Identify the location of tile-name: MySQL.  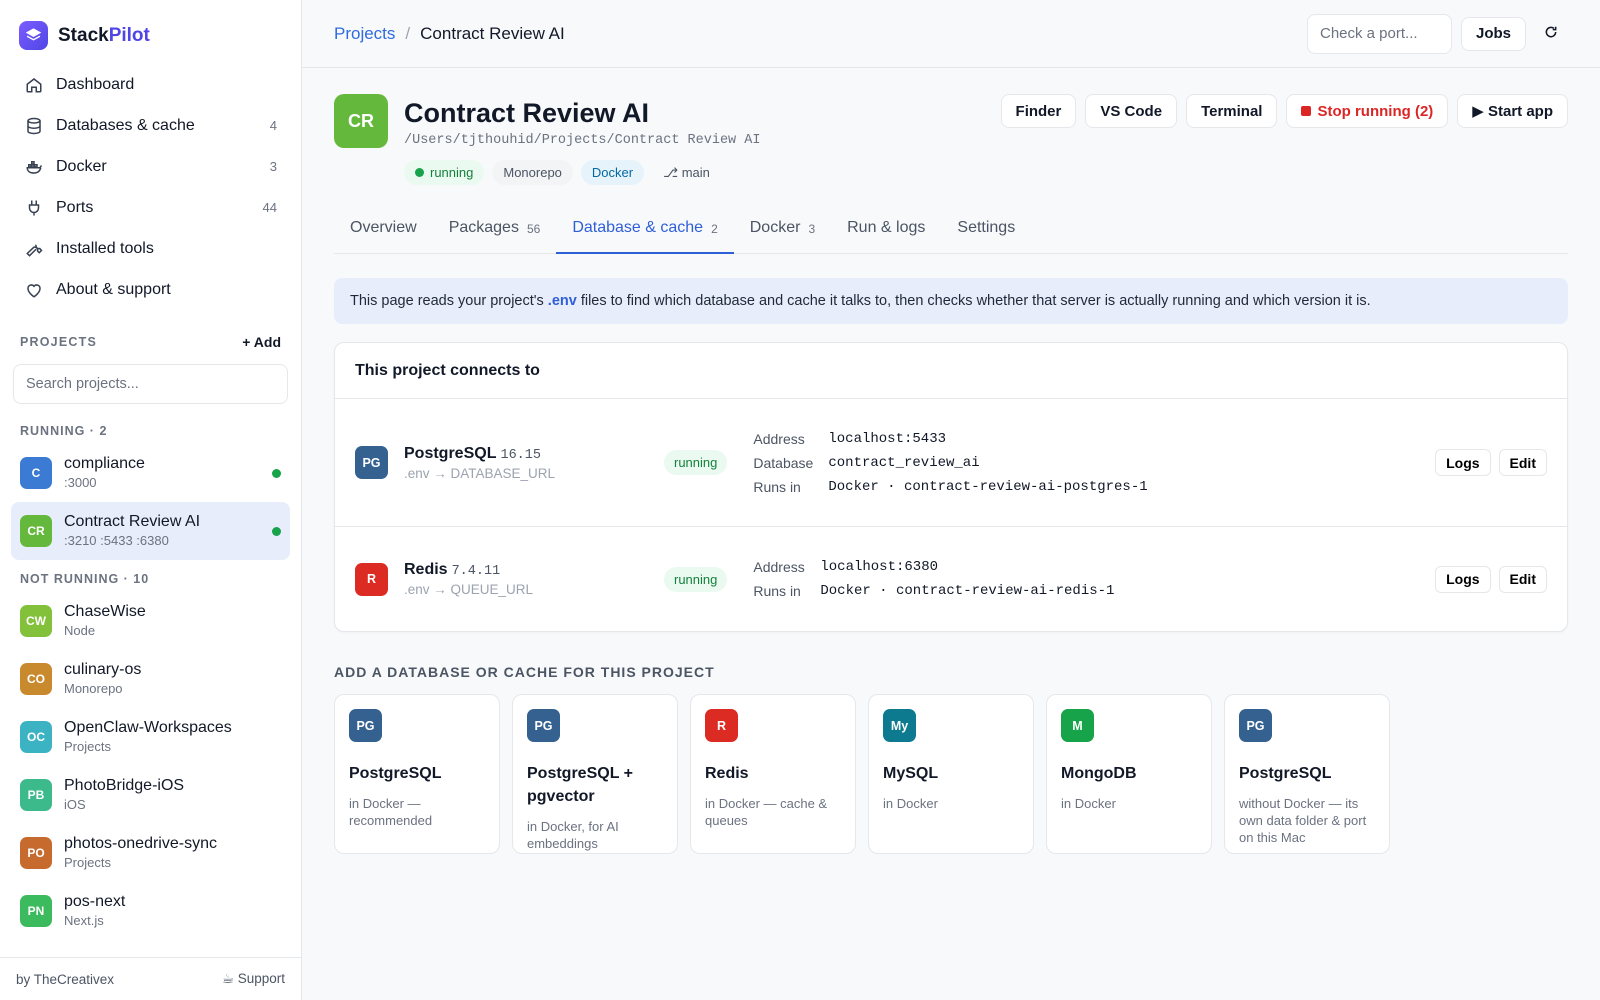
(911, 773).